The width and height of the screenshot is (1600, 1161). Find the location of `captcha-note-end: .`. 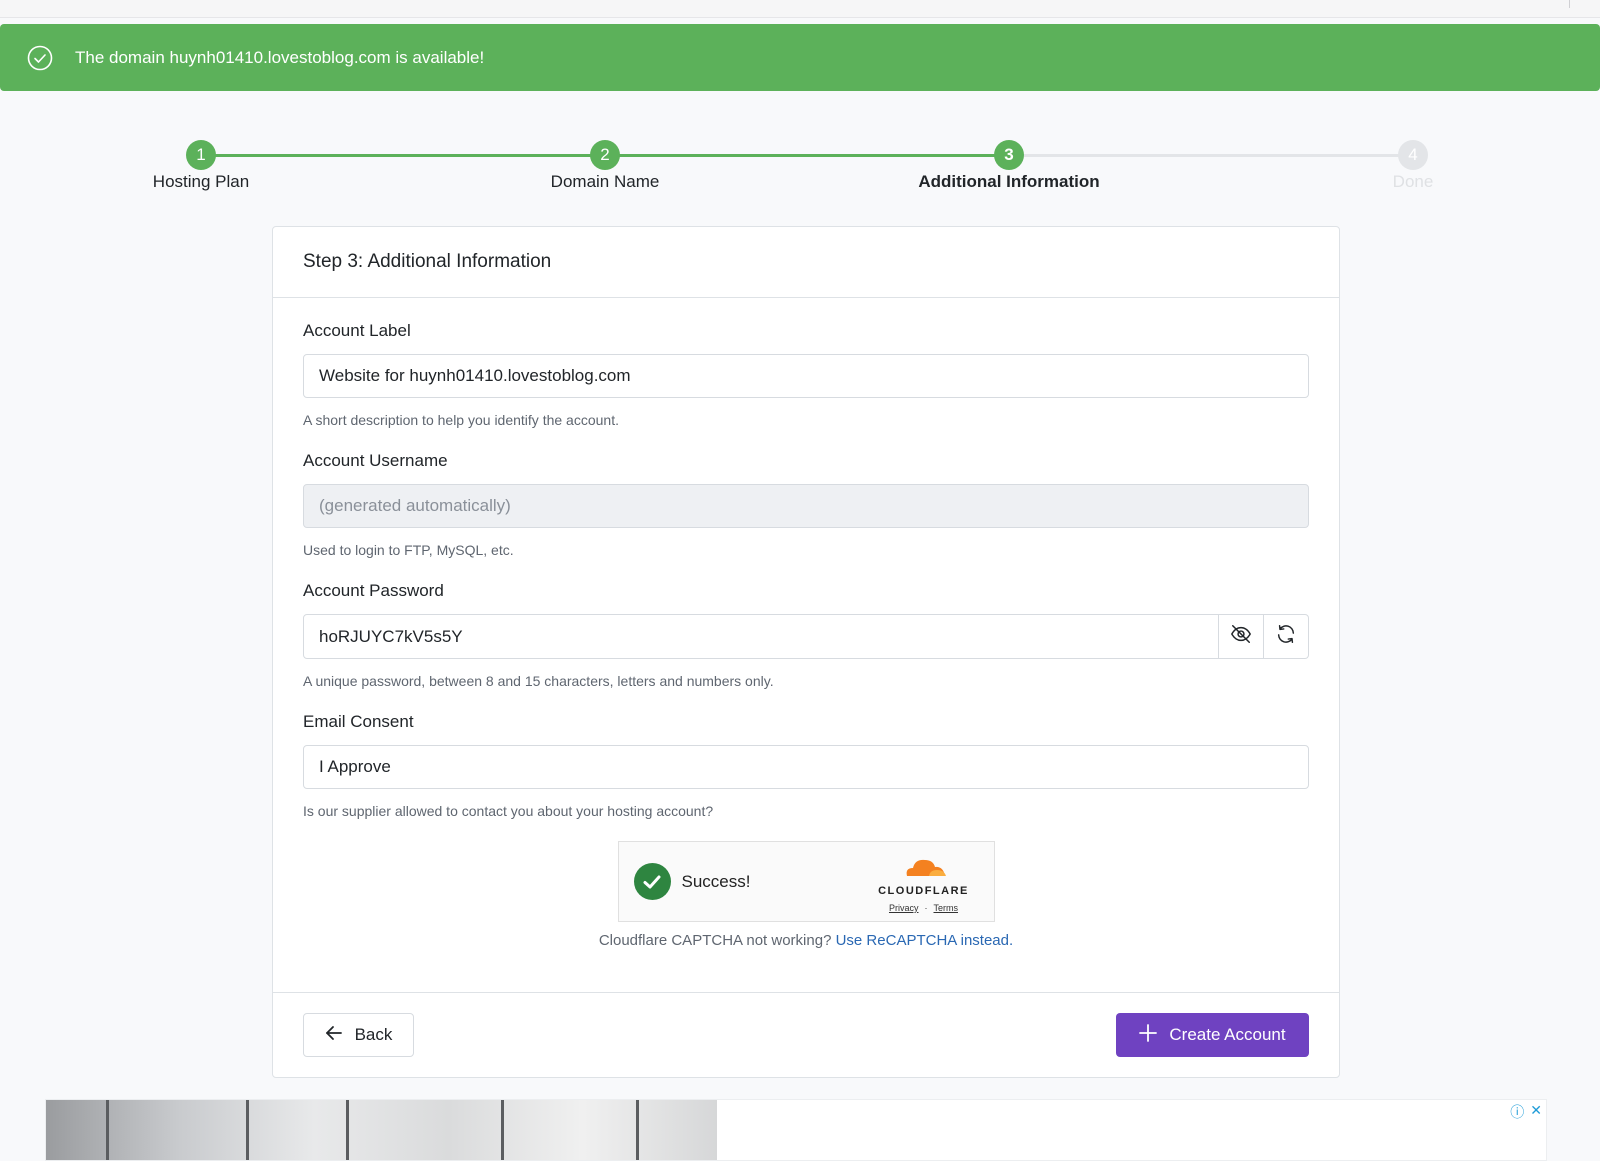

captcha-note-end: . is located at coordinates (1011, 940).